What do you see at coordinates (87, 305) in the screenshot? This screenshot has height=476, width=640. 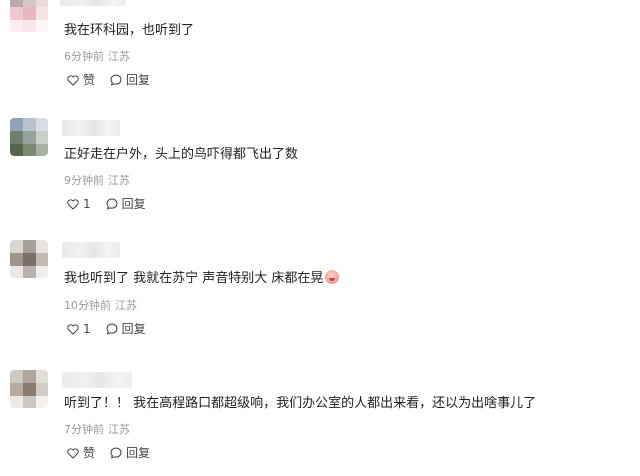 I see `comment-time: 10分钟前` at bounding box center [87, 305].